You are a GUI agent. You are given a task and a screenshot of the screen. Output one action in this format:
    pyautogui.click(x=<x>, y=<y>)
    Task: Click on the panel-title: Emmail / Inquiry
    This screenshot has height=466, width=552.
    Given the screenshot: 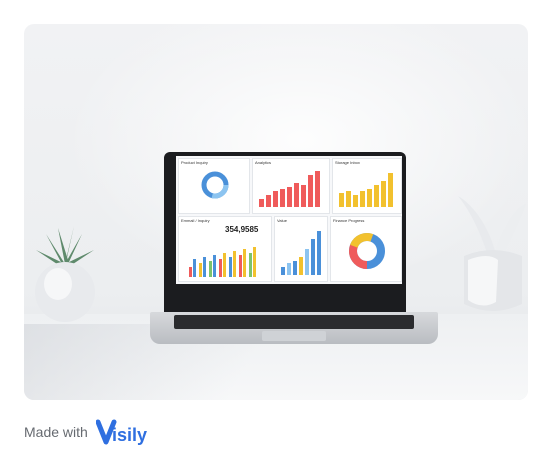 What is the action you would take?
    pyautogui.click(x=195, y=220)
    